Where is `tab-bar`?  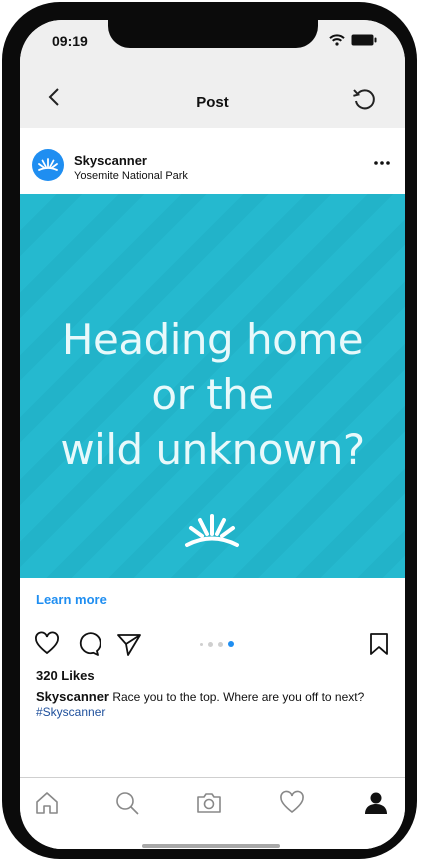 tab-bar is located at coordinates (212, 813).